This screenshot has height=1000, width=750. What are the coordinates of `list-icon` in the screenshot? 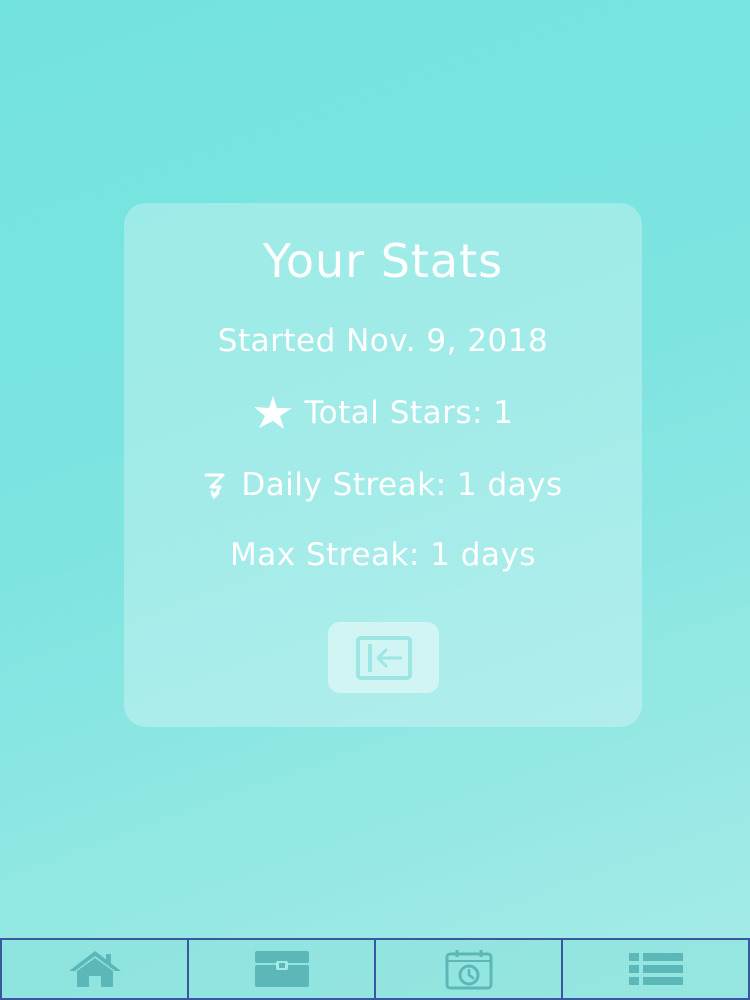 It's located at (656, 969).